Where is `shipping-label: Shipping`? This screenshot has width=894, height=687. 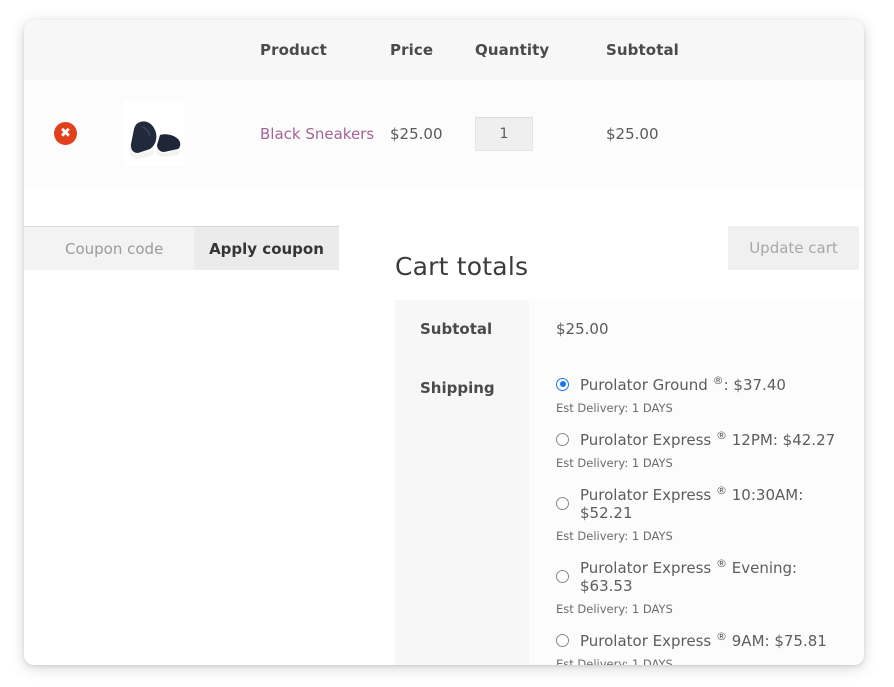 shipping-label: Shipping is located at coordinates (462, 511).